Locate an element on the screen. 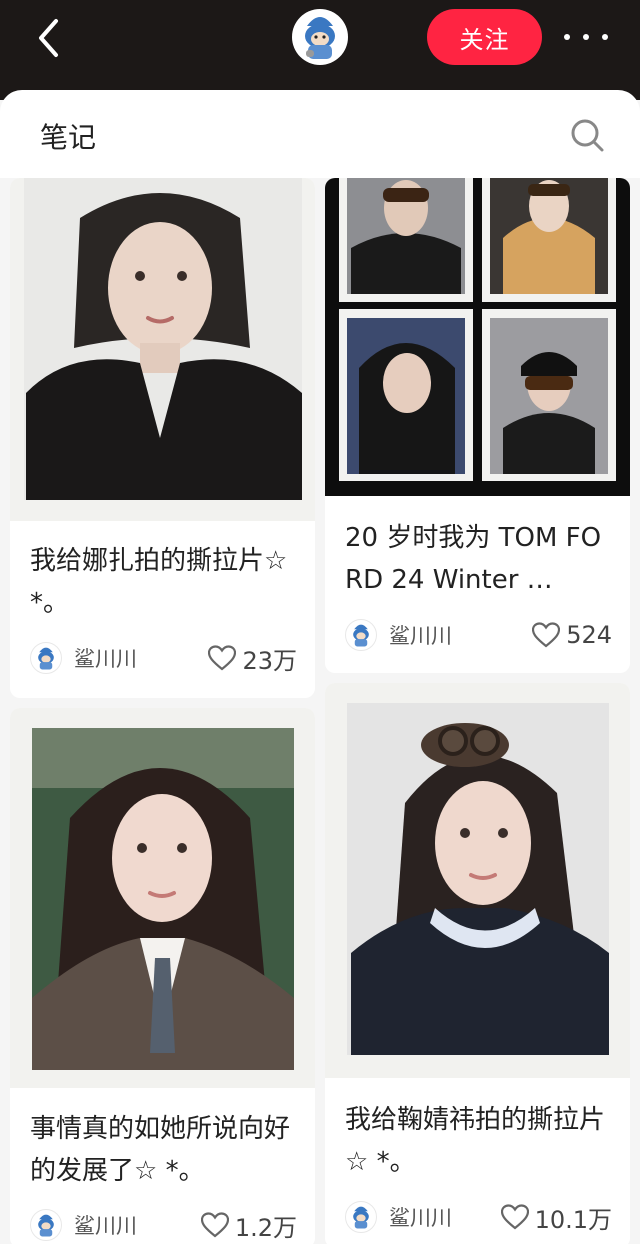  more-icon is located at coordinates (567, 37).